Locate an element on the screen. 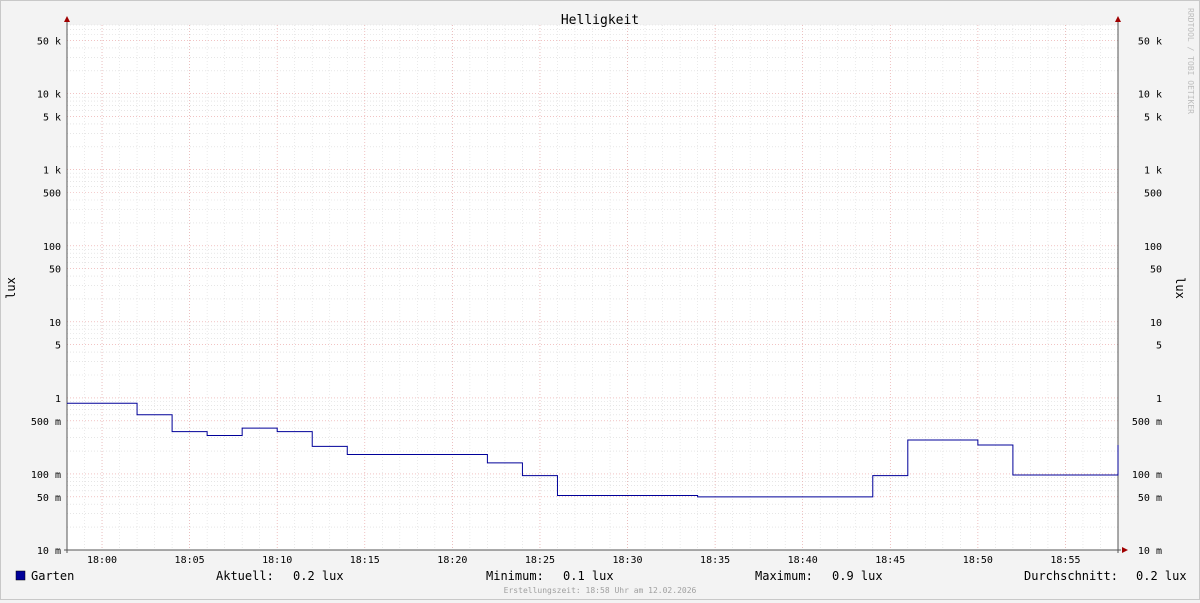 The height and width of the screenshot is (603, 1200). legend-max-value: 0.9 lux is located at coordinates (857, 576).